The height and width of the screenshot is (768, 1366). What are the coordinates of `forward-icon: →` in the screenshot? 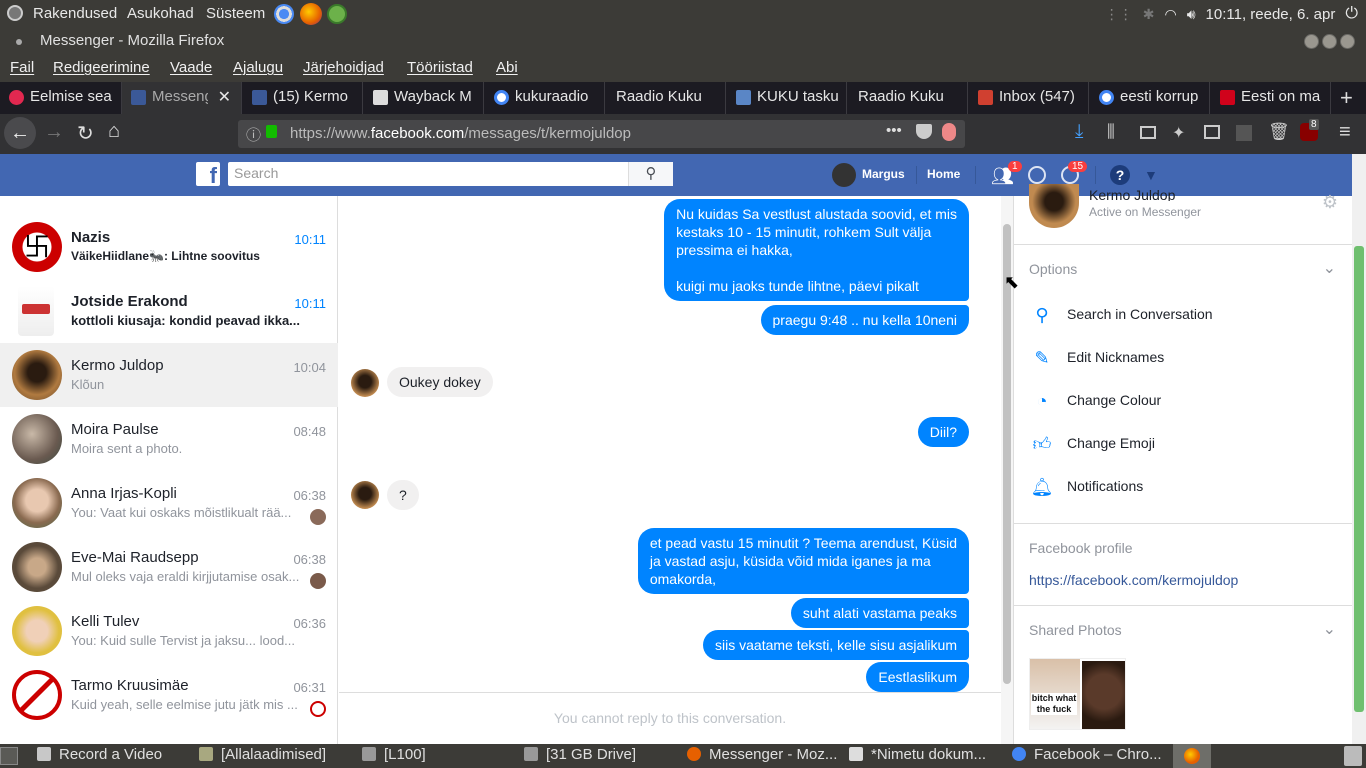 It's located at (54, 132).